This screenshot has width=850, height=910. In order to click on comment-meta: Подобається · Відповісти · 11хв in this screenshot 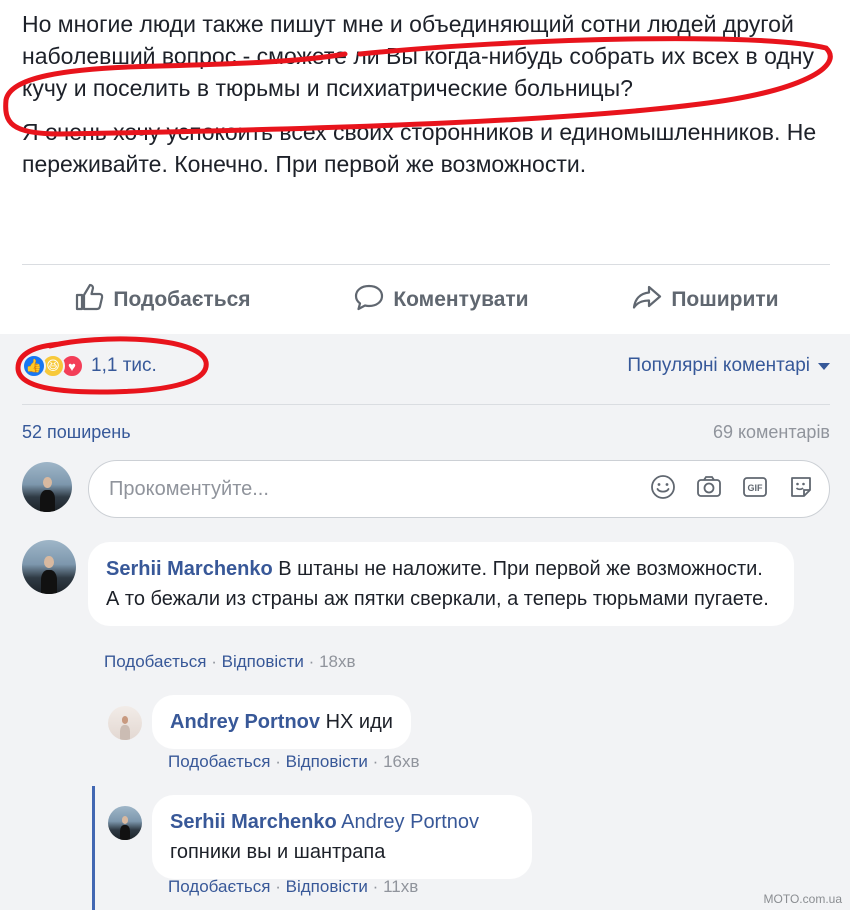, I will do `click(293, 886)`.